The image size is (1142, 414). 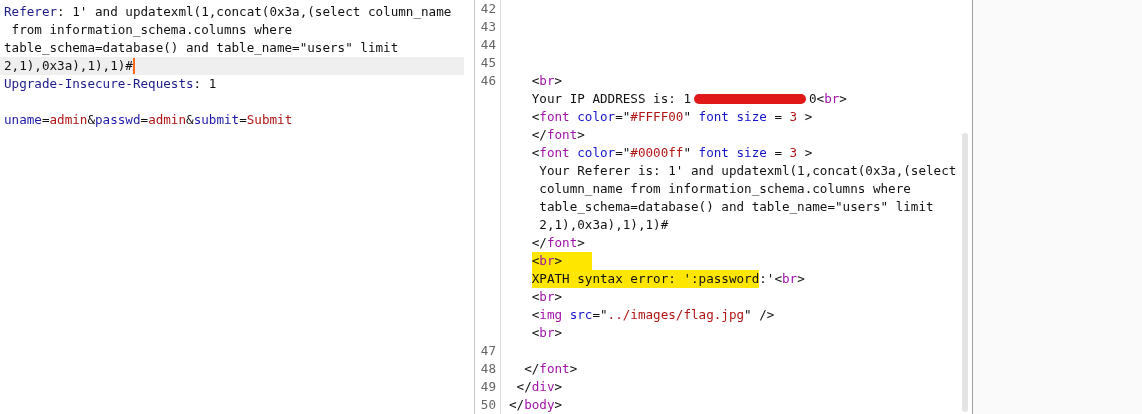 What do you see at coordinates (676, 315) in the screenshot?
I see `code-token: ../images/flag.jpg` at bounding box center [676, 315].